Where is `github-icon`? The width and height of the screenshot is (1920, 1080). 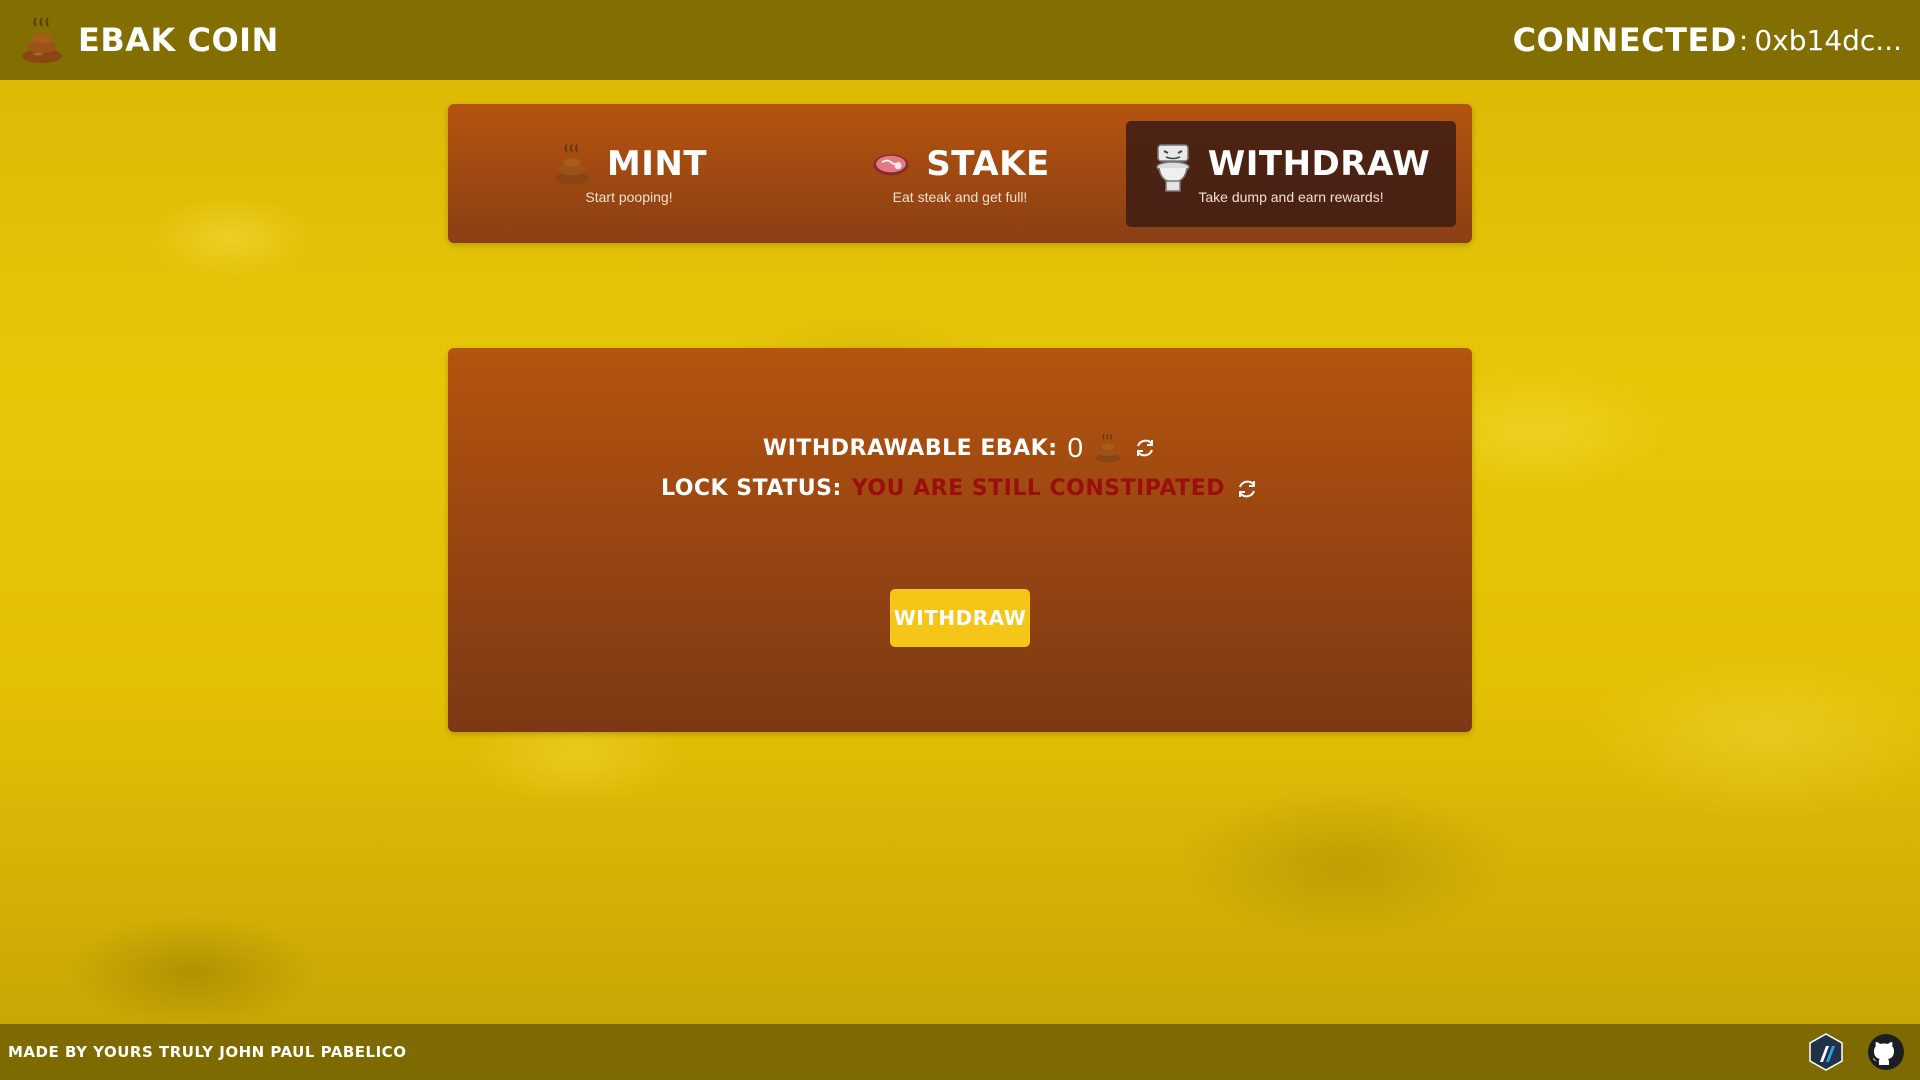
github-icon is located at coordinates (1886, 1052).